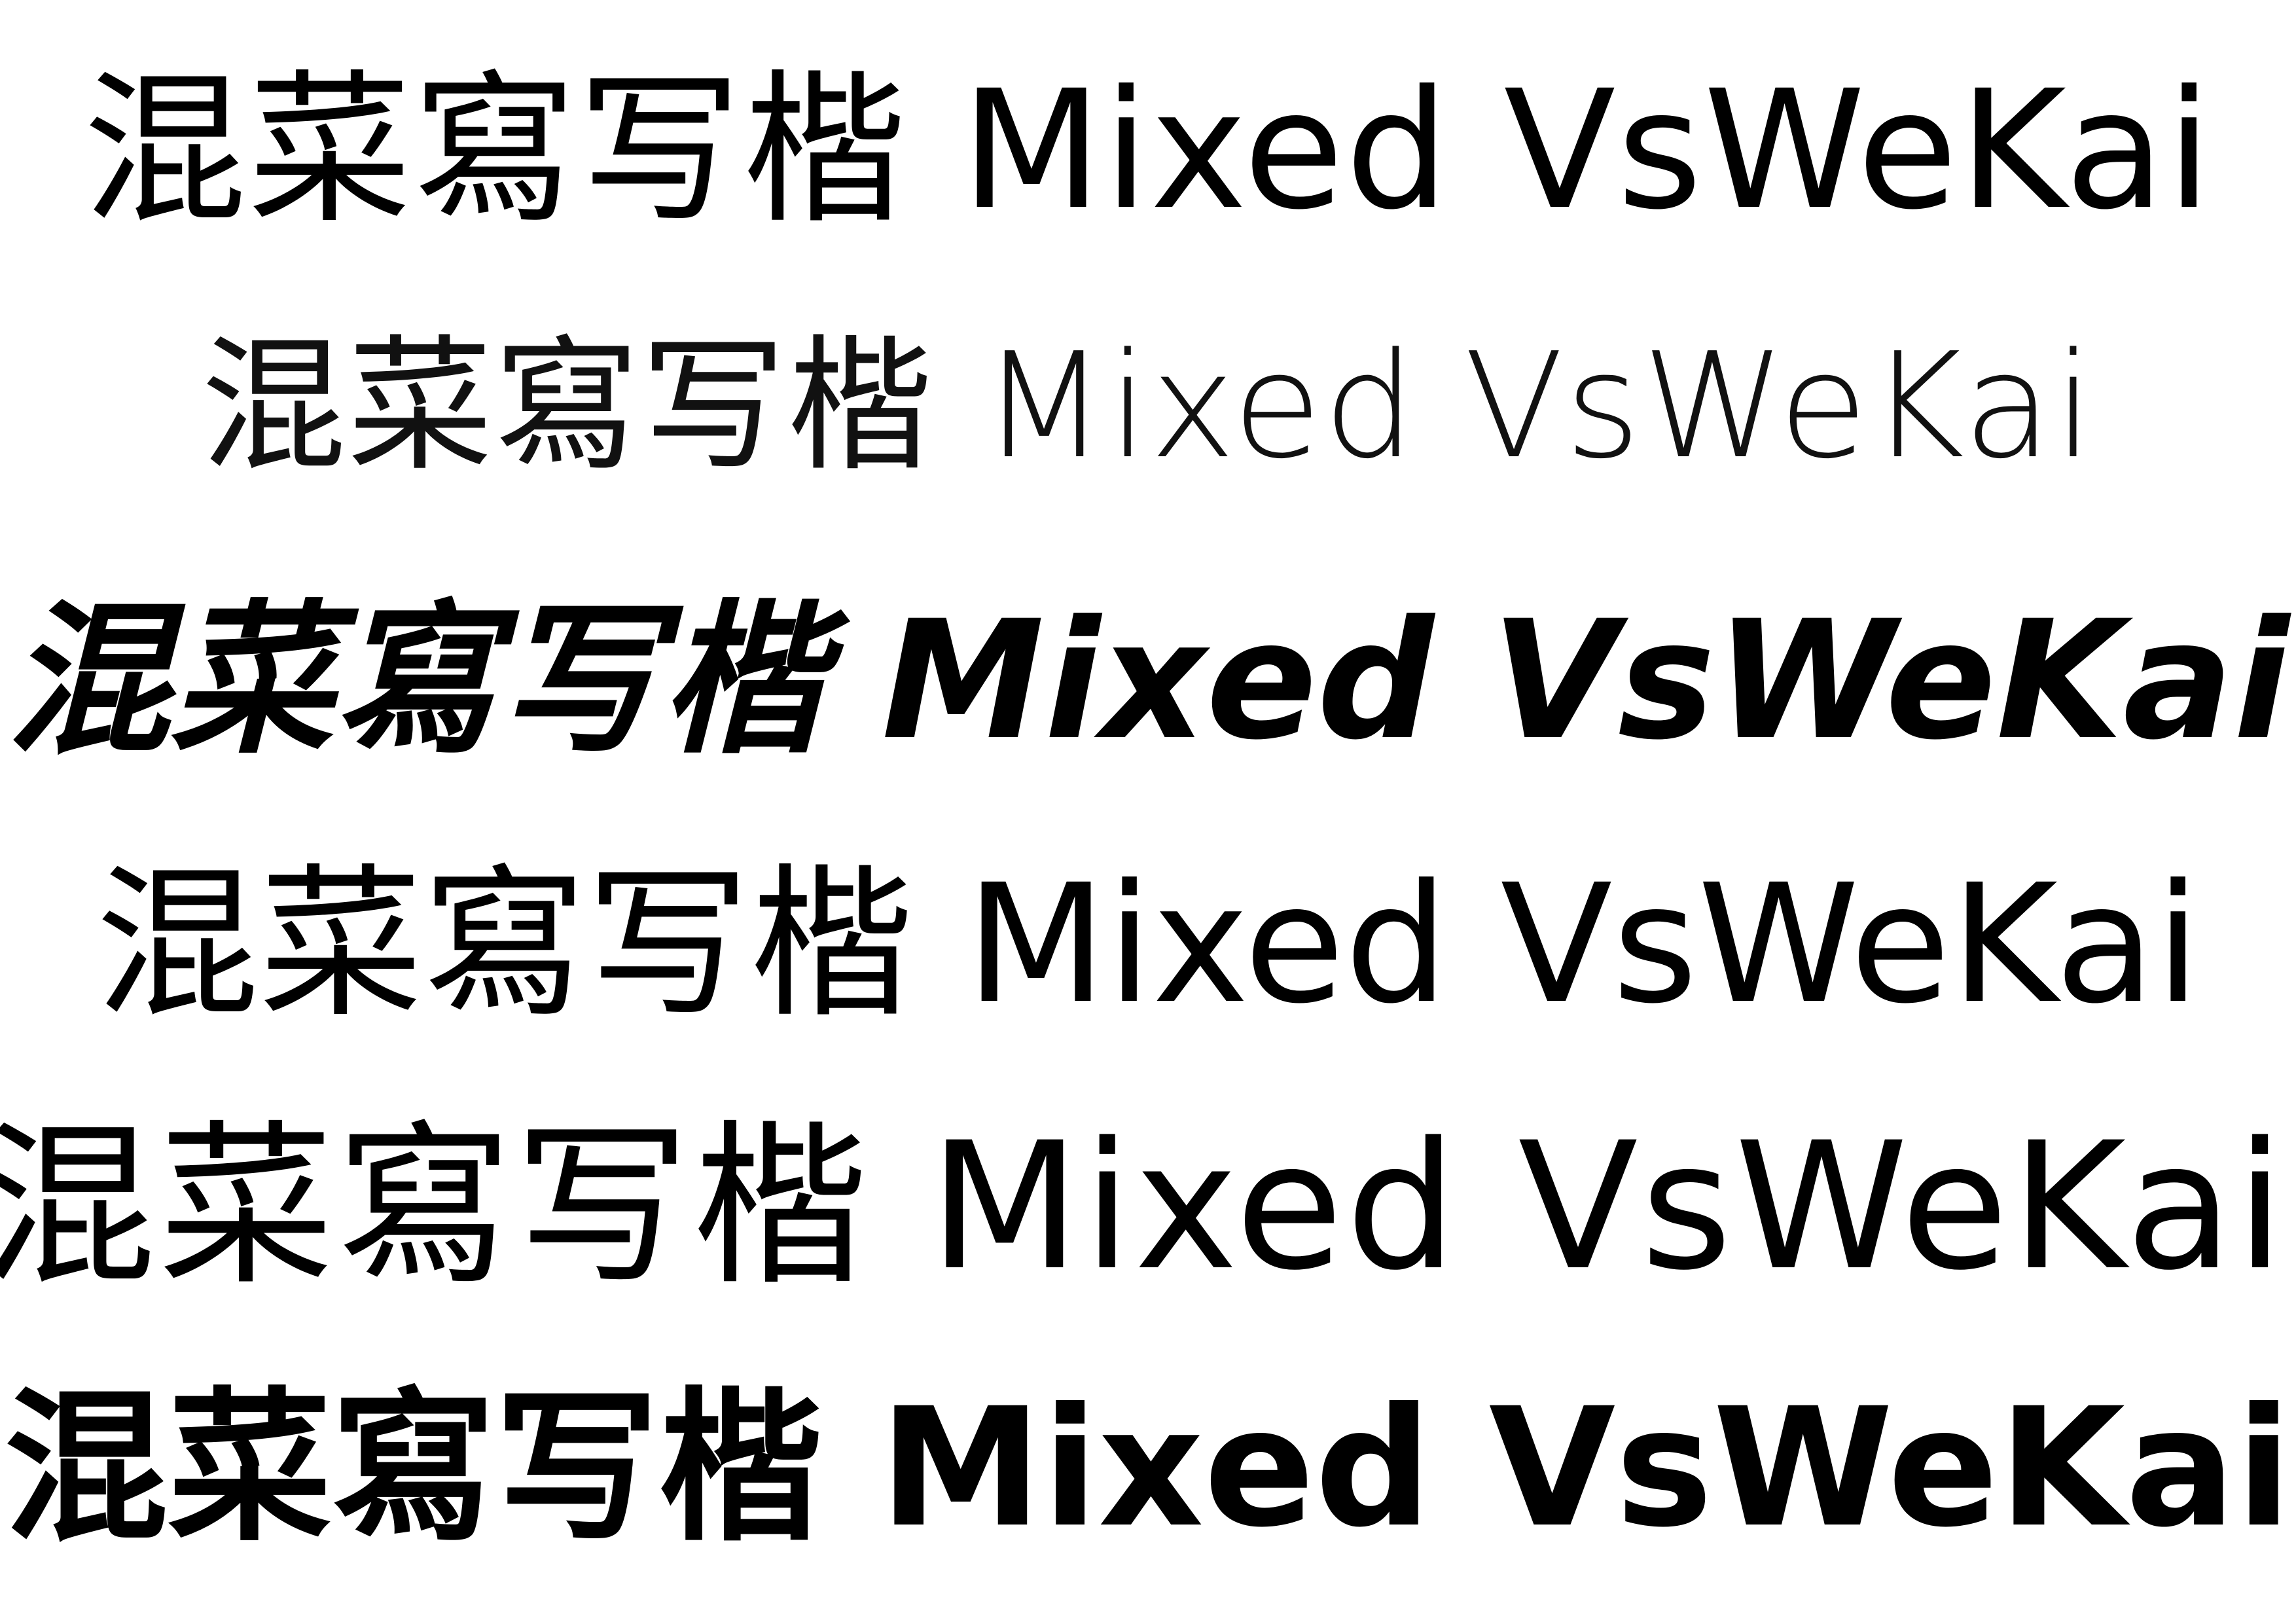  Describe the element at coordinates (1148, 680) in the screenshot. I see `font-sample-line-3: 混菜寫写楷 Mixed VsWeKai` at that location.